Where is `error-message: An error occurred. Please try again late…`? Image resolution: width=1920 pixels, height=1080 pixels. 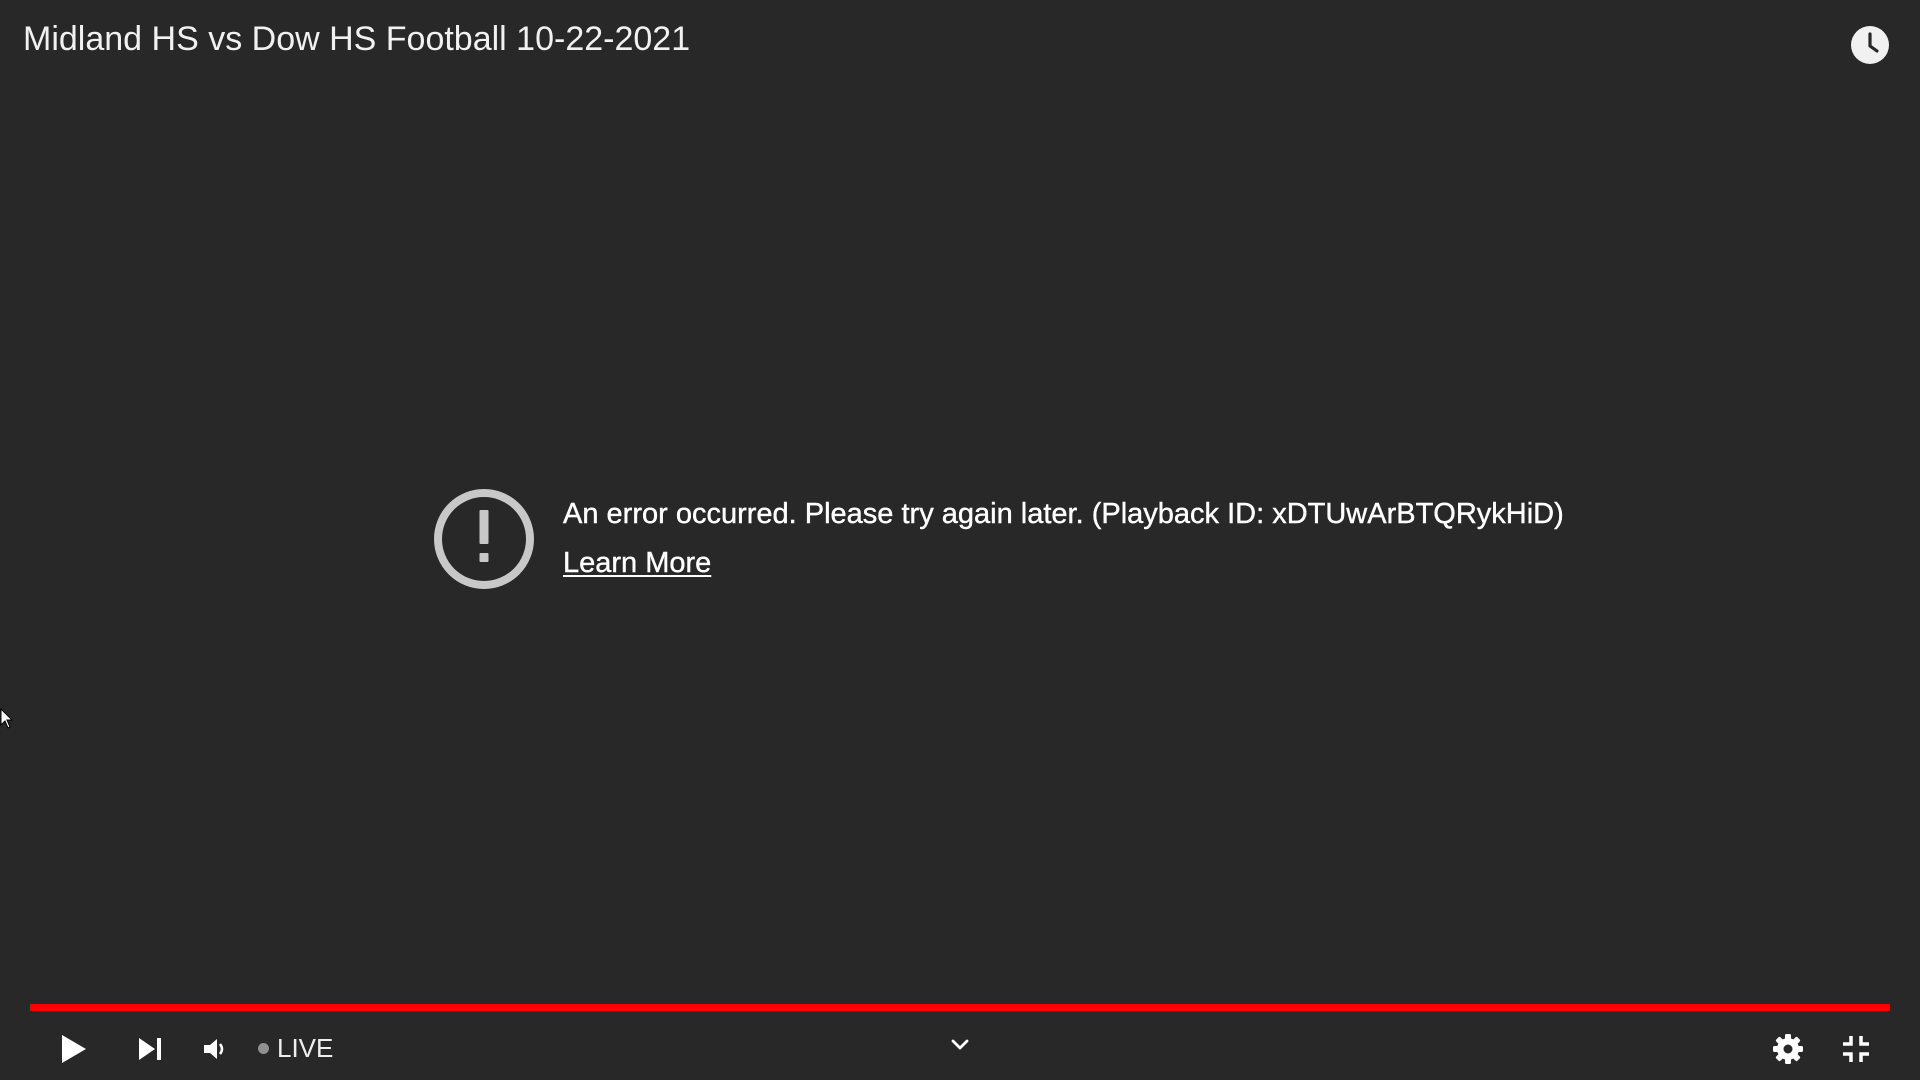 error-message: An error occurred. Please try again late… is located at coordinates (1063, 514).